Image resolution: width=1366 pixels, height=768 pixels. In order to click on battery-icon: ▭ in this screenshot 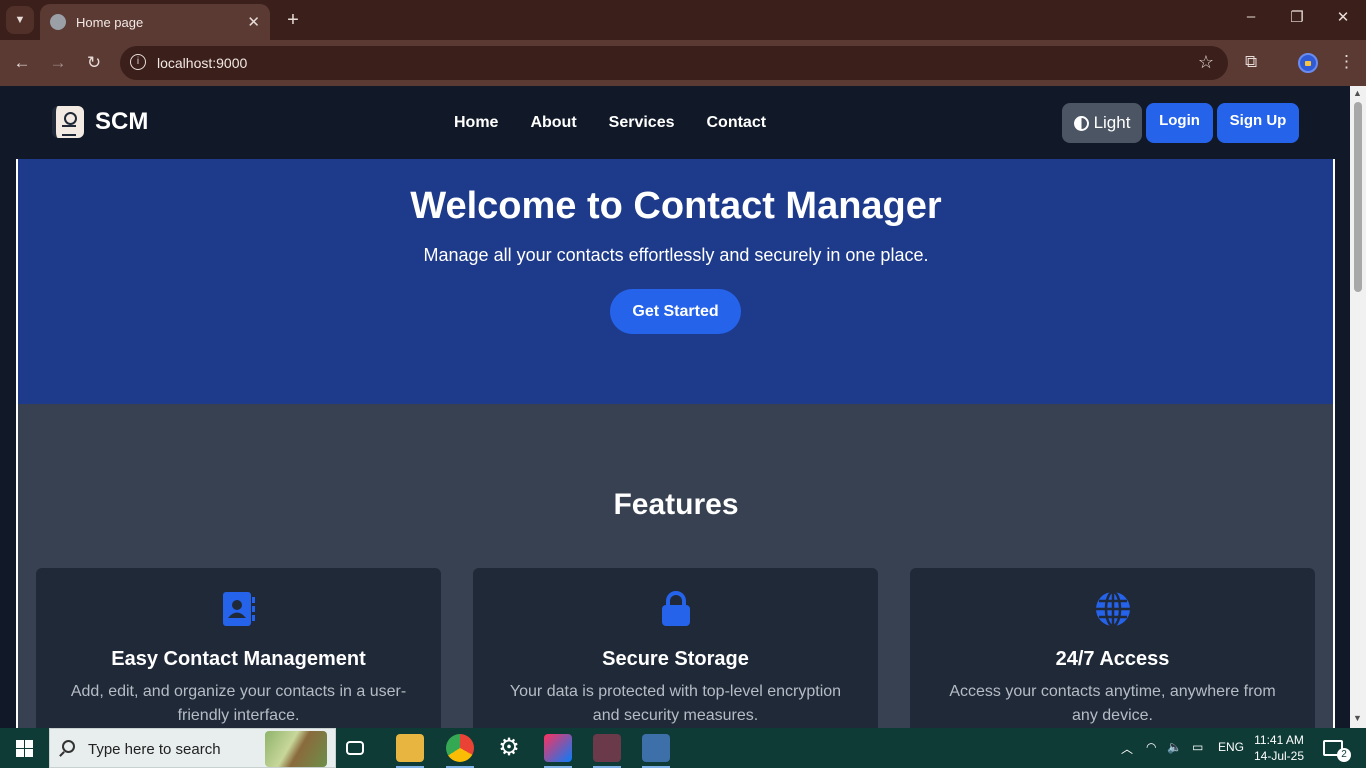, I will do `click(1197, 747)`.